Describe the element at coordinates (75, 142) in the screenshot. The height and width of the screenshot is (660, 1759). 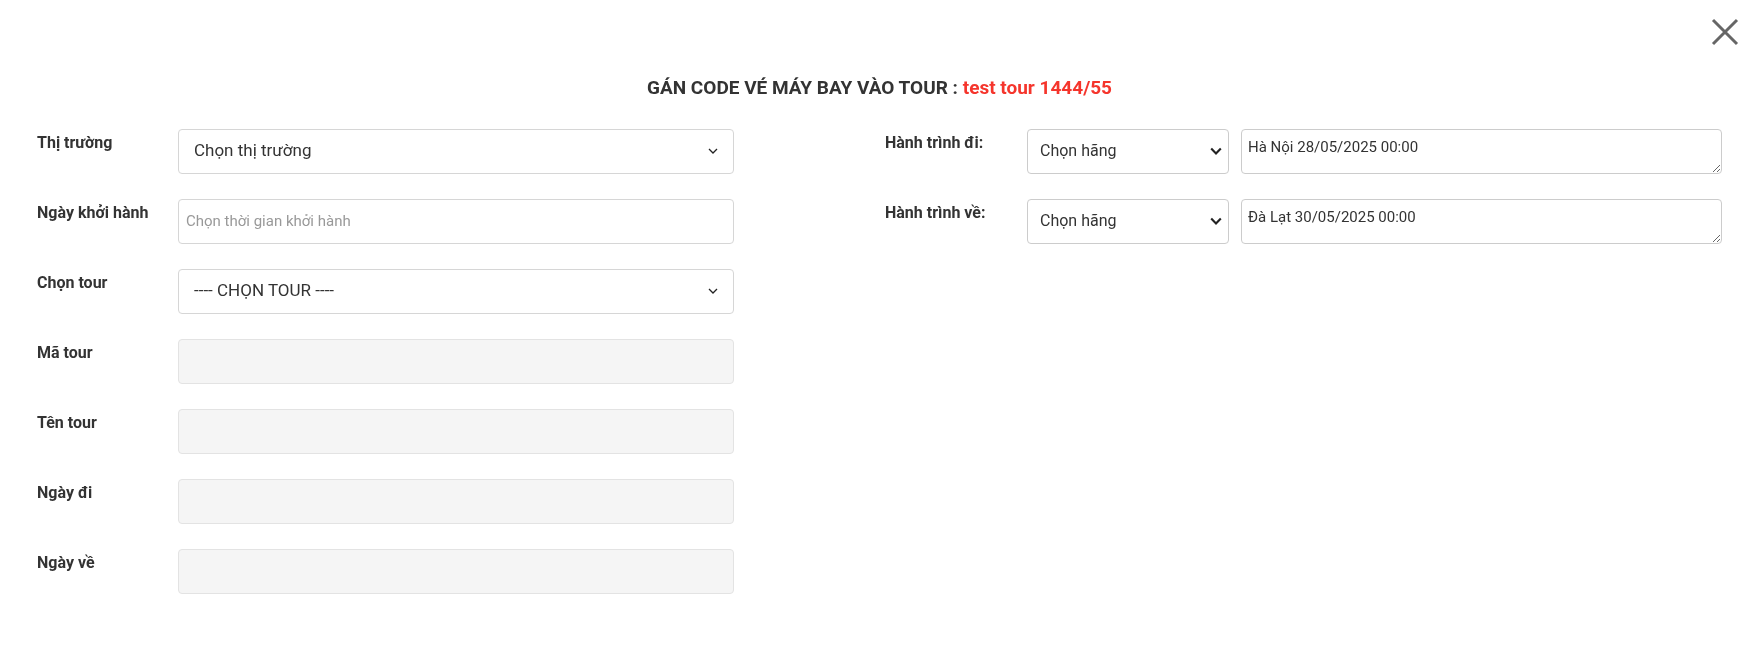
I see `field-label: Thị trường` at that location.